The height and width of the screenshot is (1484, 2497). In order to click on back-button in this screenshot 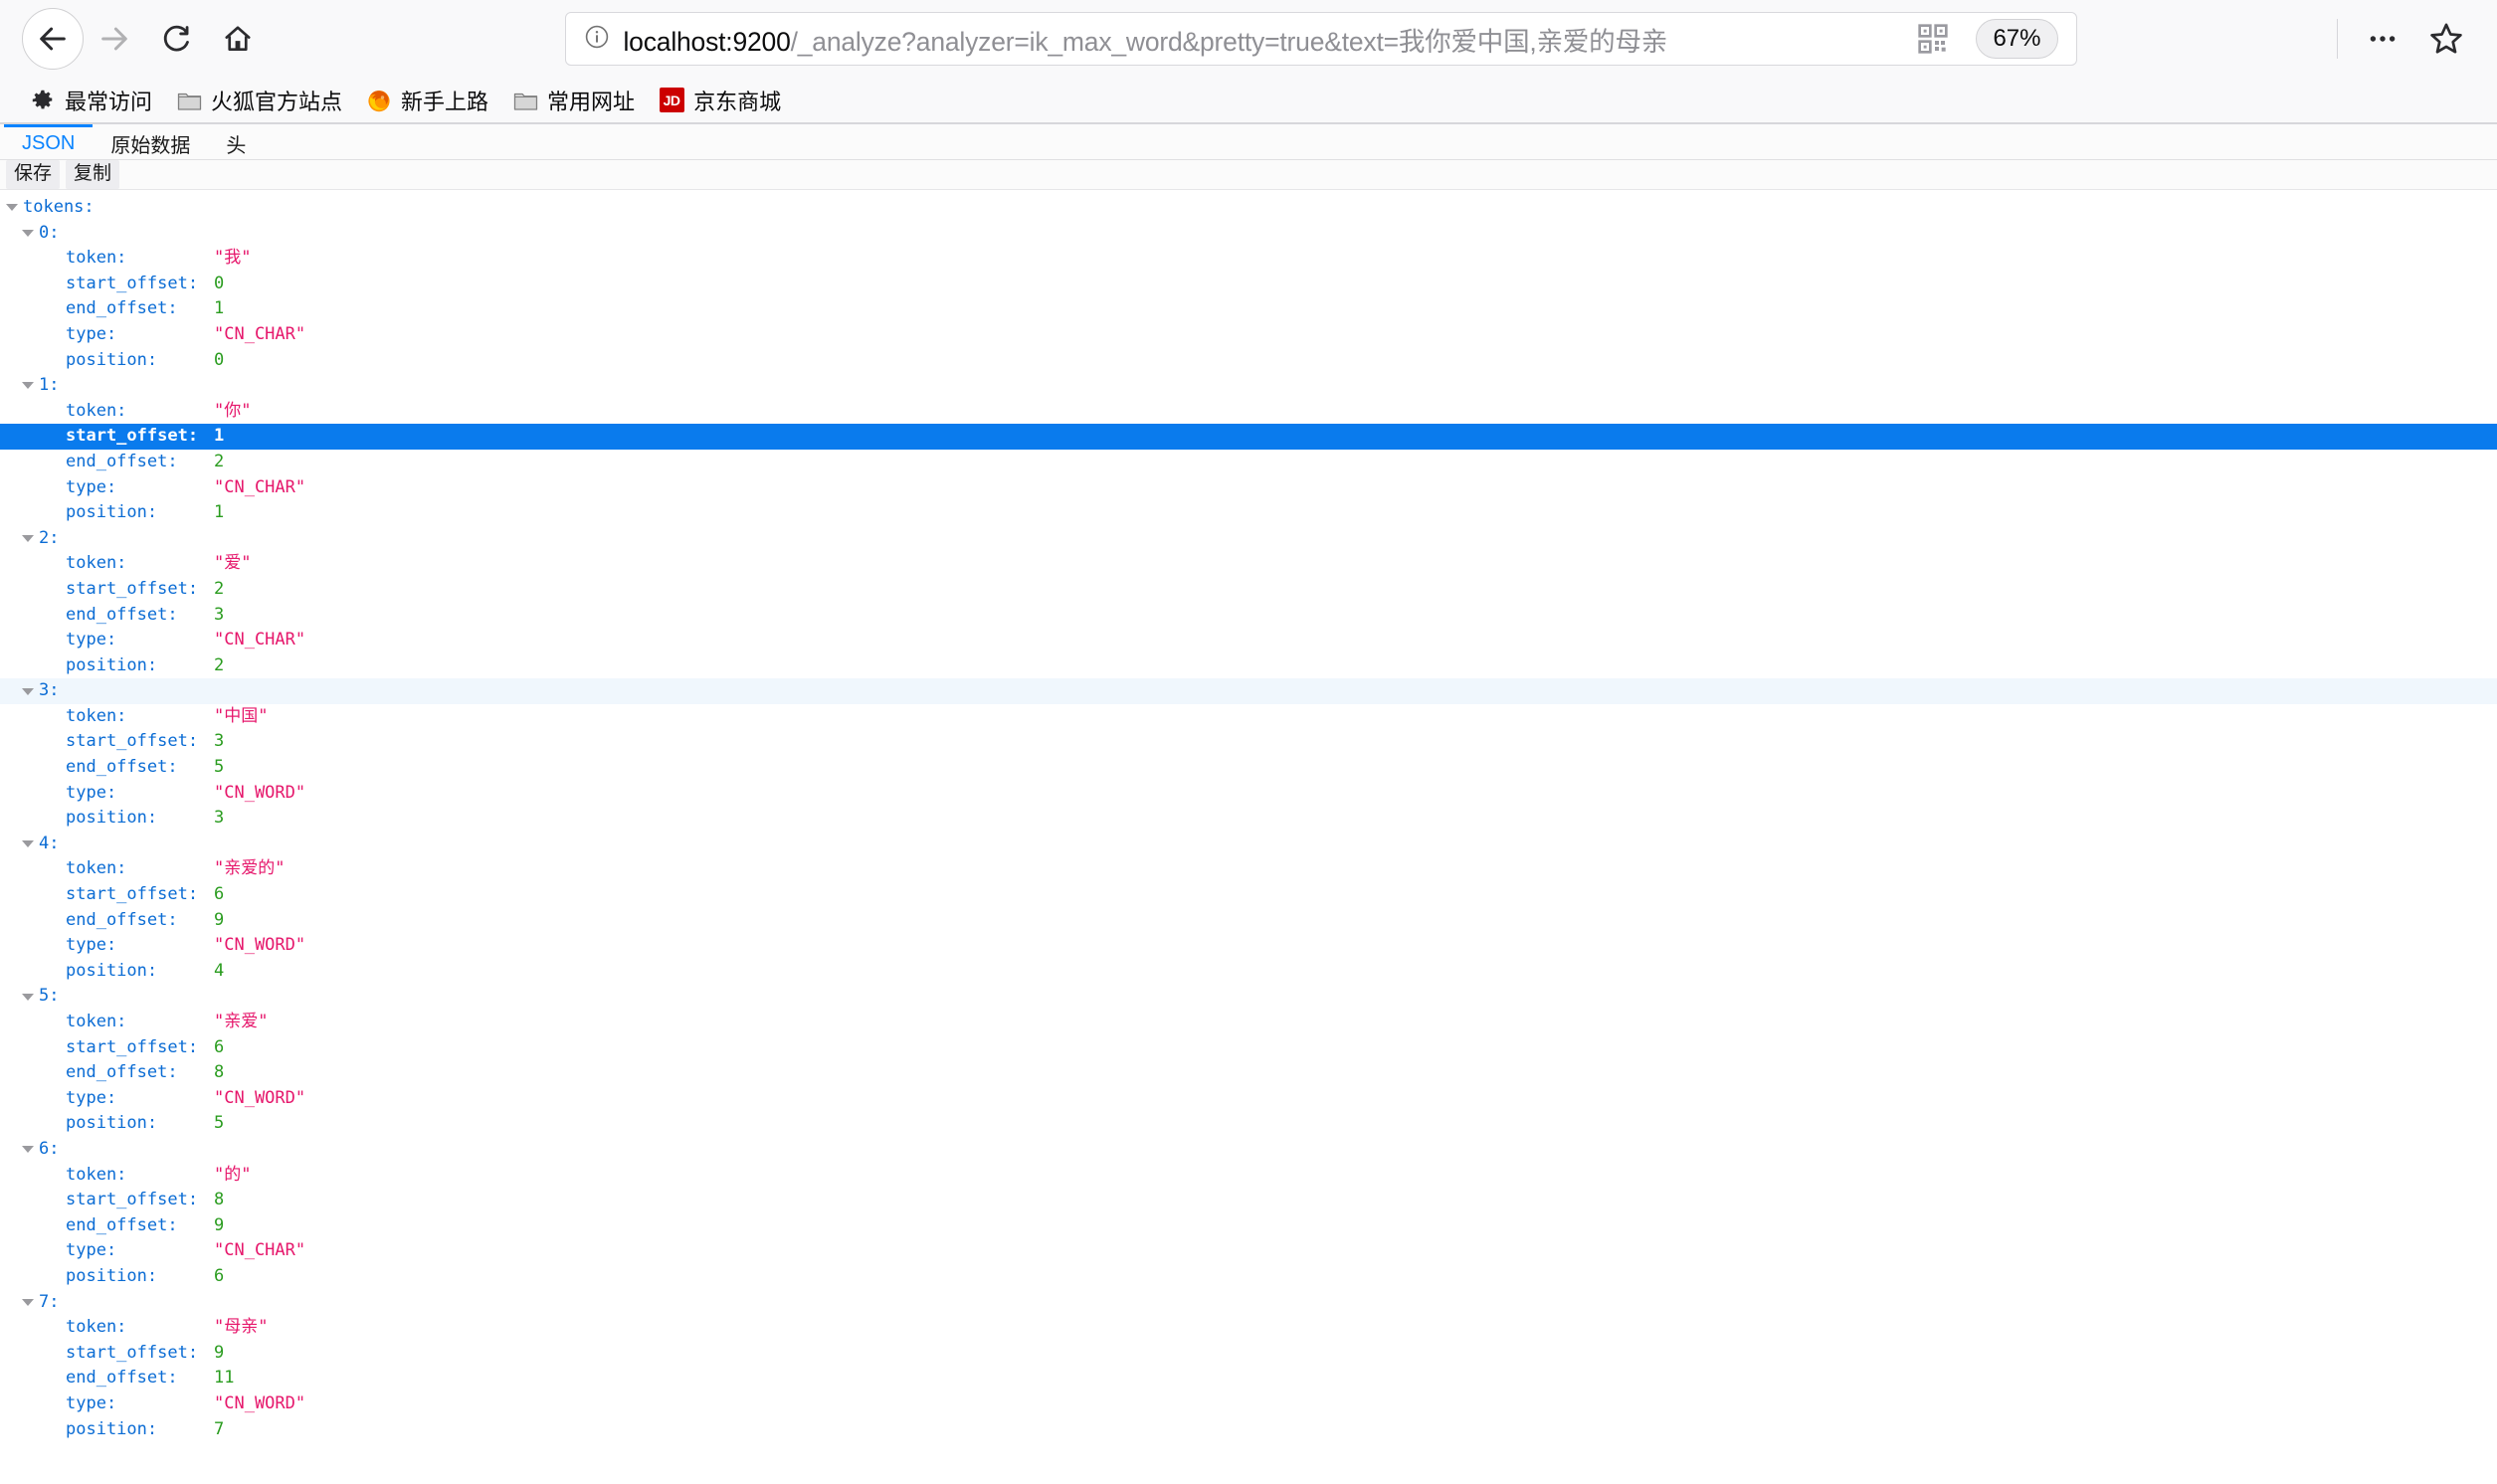, I will do `click(53, 39)`.